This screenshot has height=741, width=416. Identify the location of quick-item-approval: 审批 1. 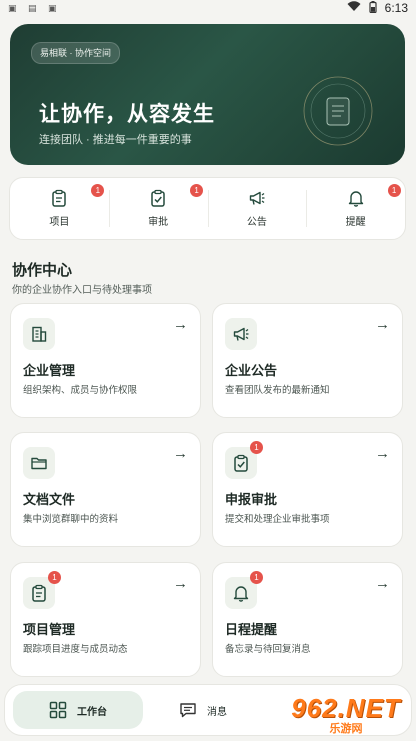
(158, 208).